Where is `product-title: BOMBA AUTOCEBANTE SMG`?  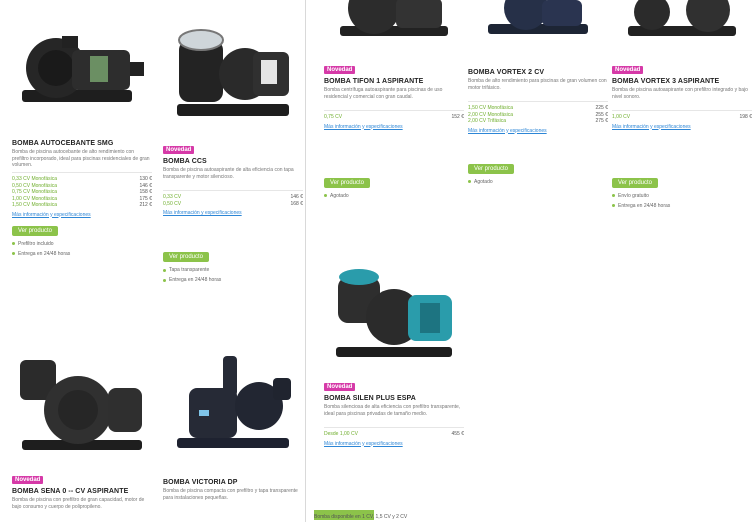
product-title: BOMBA AUTOCEBANTE SMG is located at coordinates (82, 143).